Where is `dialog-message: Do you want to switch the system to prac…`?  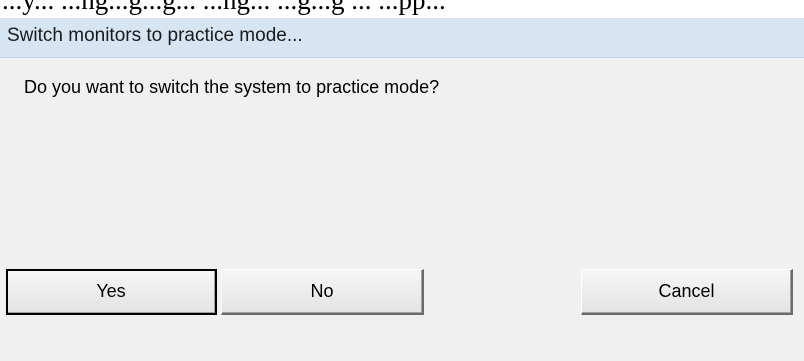 dialog-message: Do you want to switch the system to prac… is located at coordinates (232, 87).